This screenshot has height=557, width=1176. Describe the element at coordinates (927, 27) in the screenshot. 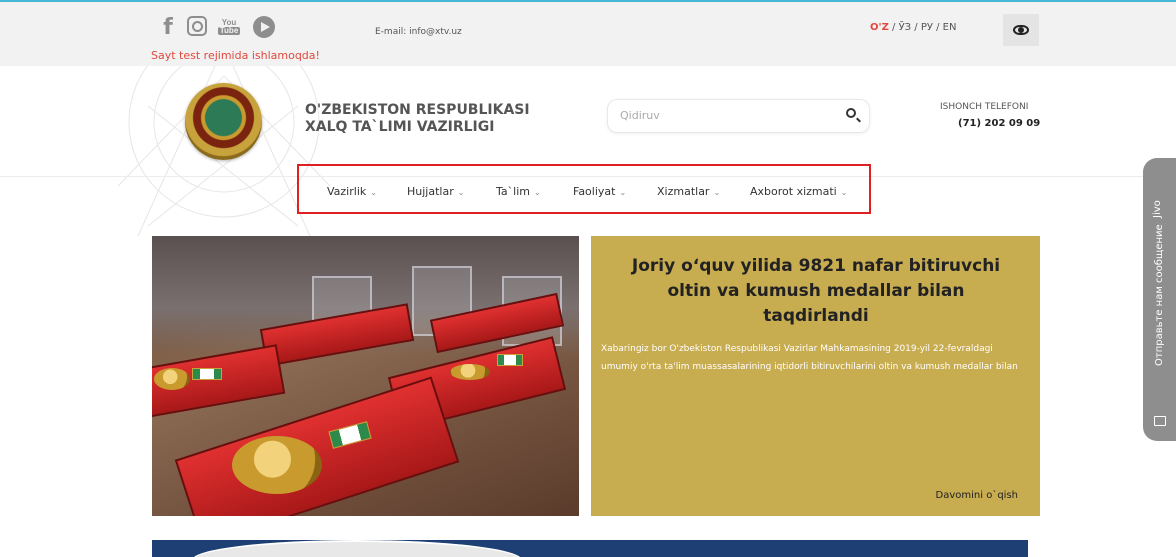

I see `lang-ru: РУ` at that location.